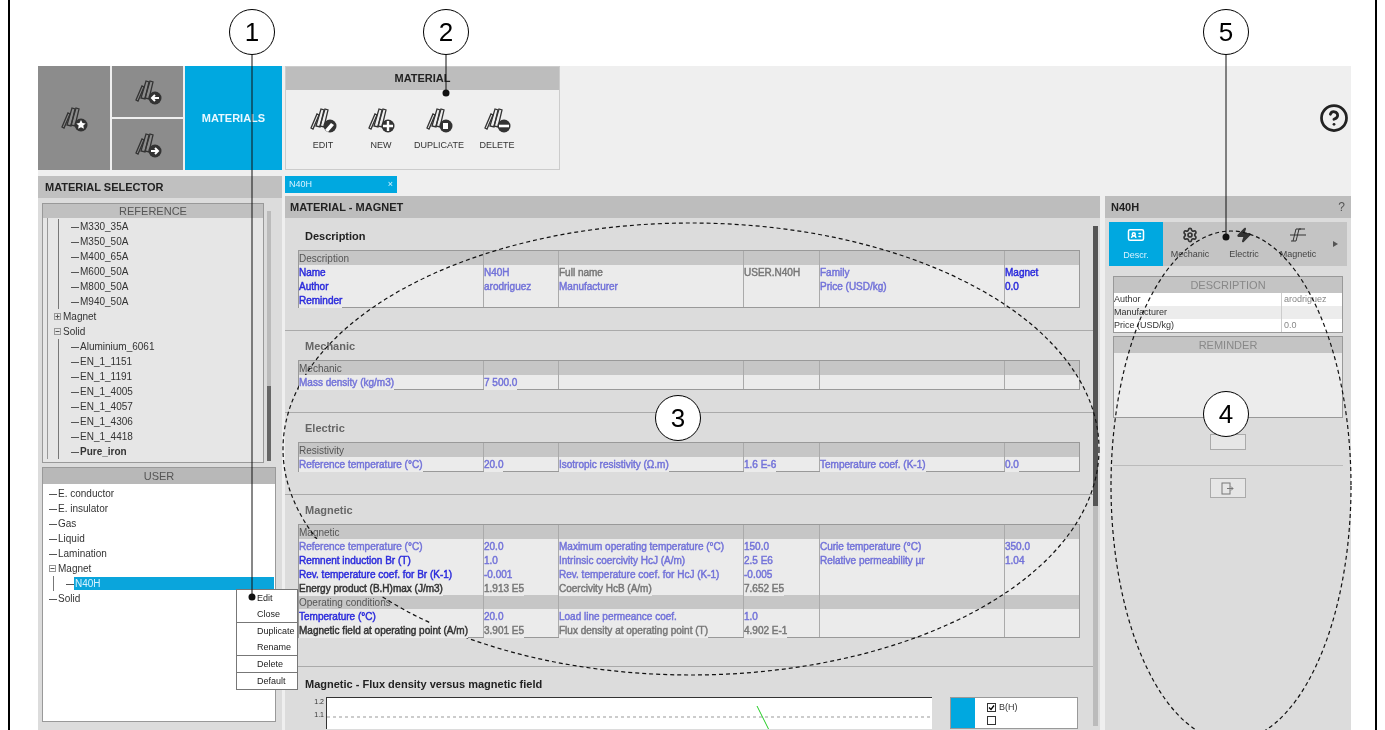  I want to click on help-icon, so click(1334, 118).